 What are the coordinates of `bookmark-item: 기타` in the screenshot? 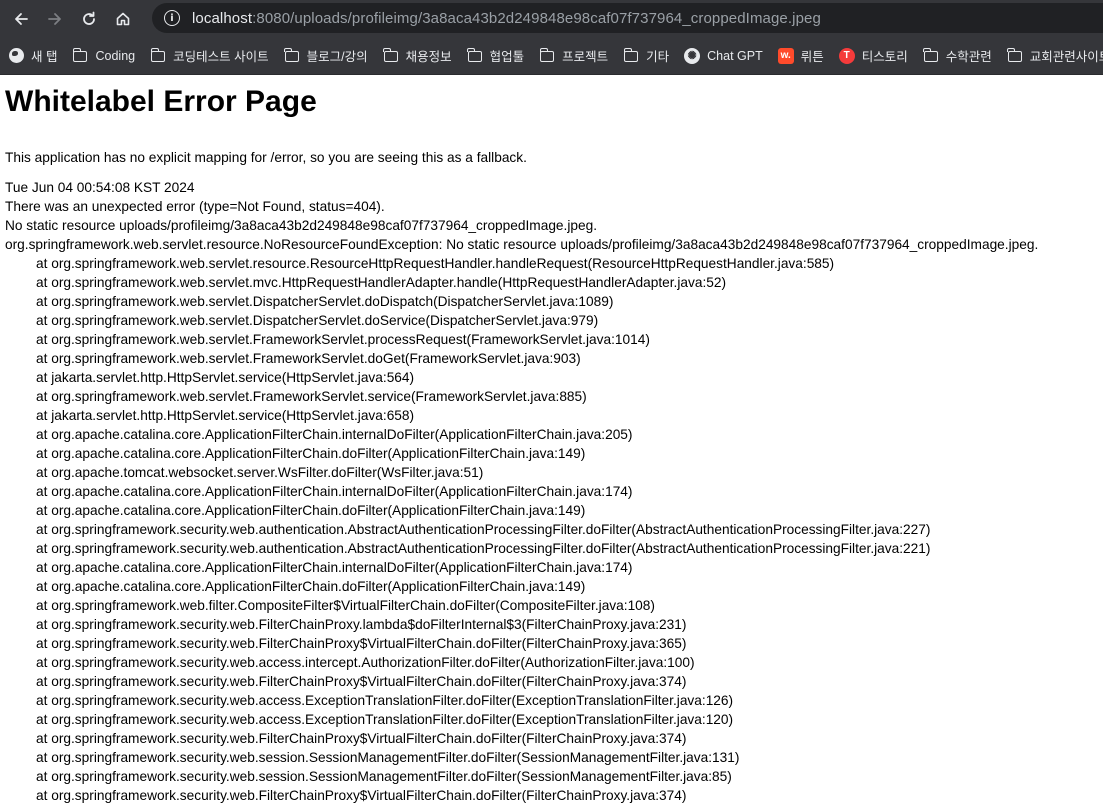 It's located at (646, 55).